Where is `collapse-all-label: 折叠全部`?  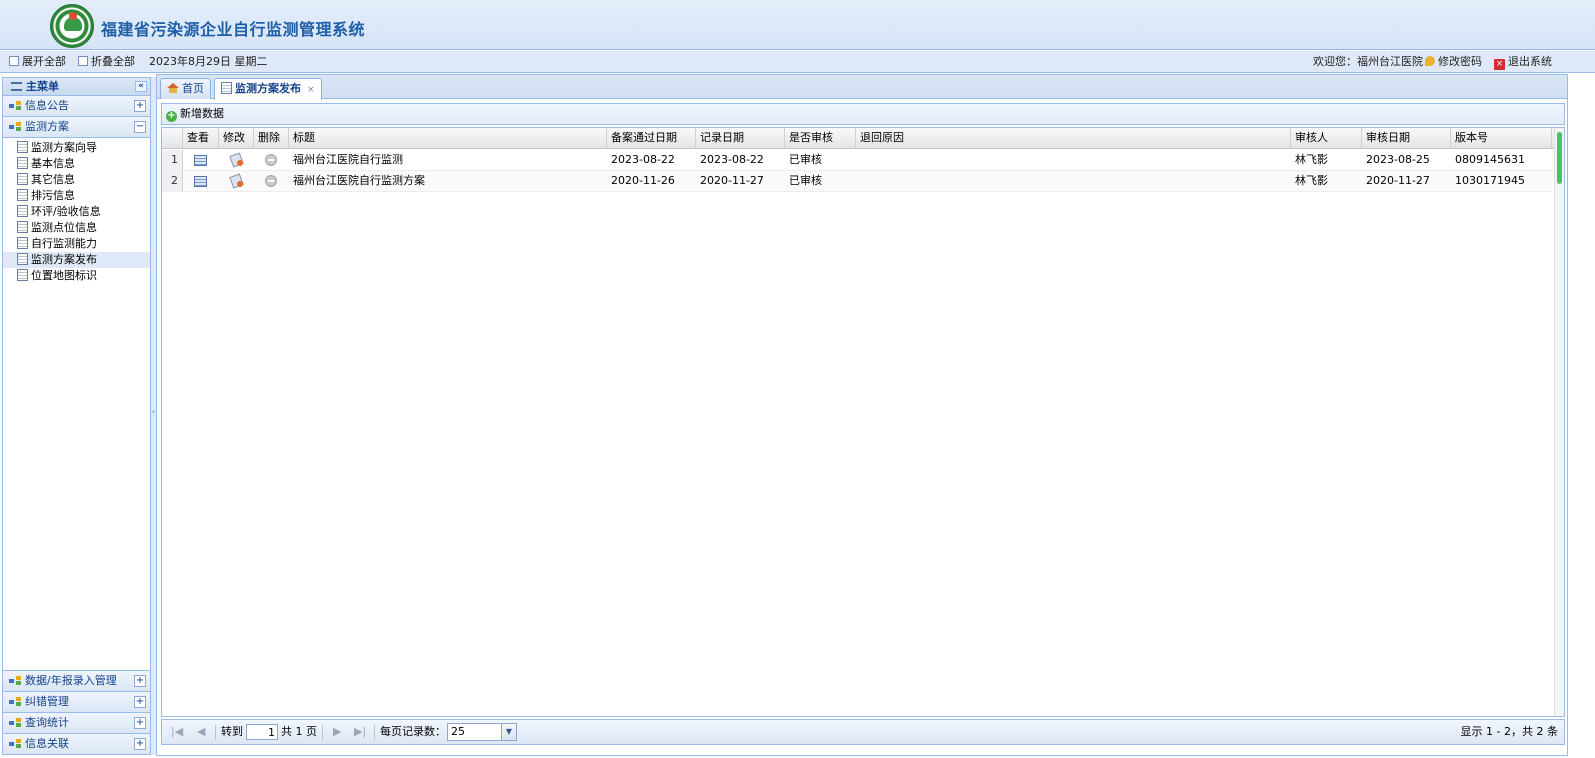
collapse-all-label: 折叠全部 is located at coordinates (113, 61).